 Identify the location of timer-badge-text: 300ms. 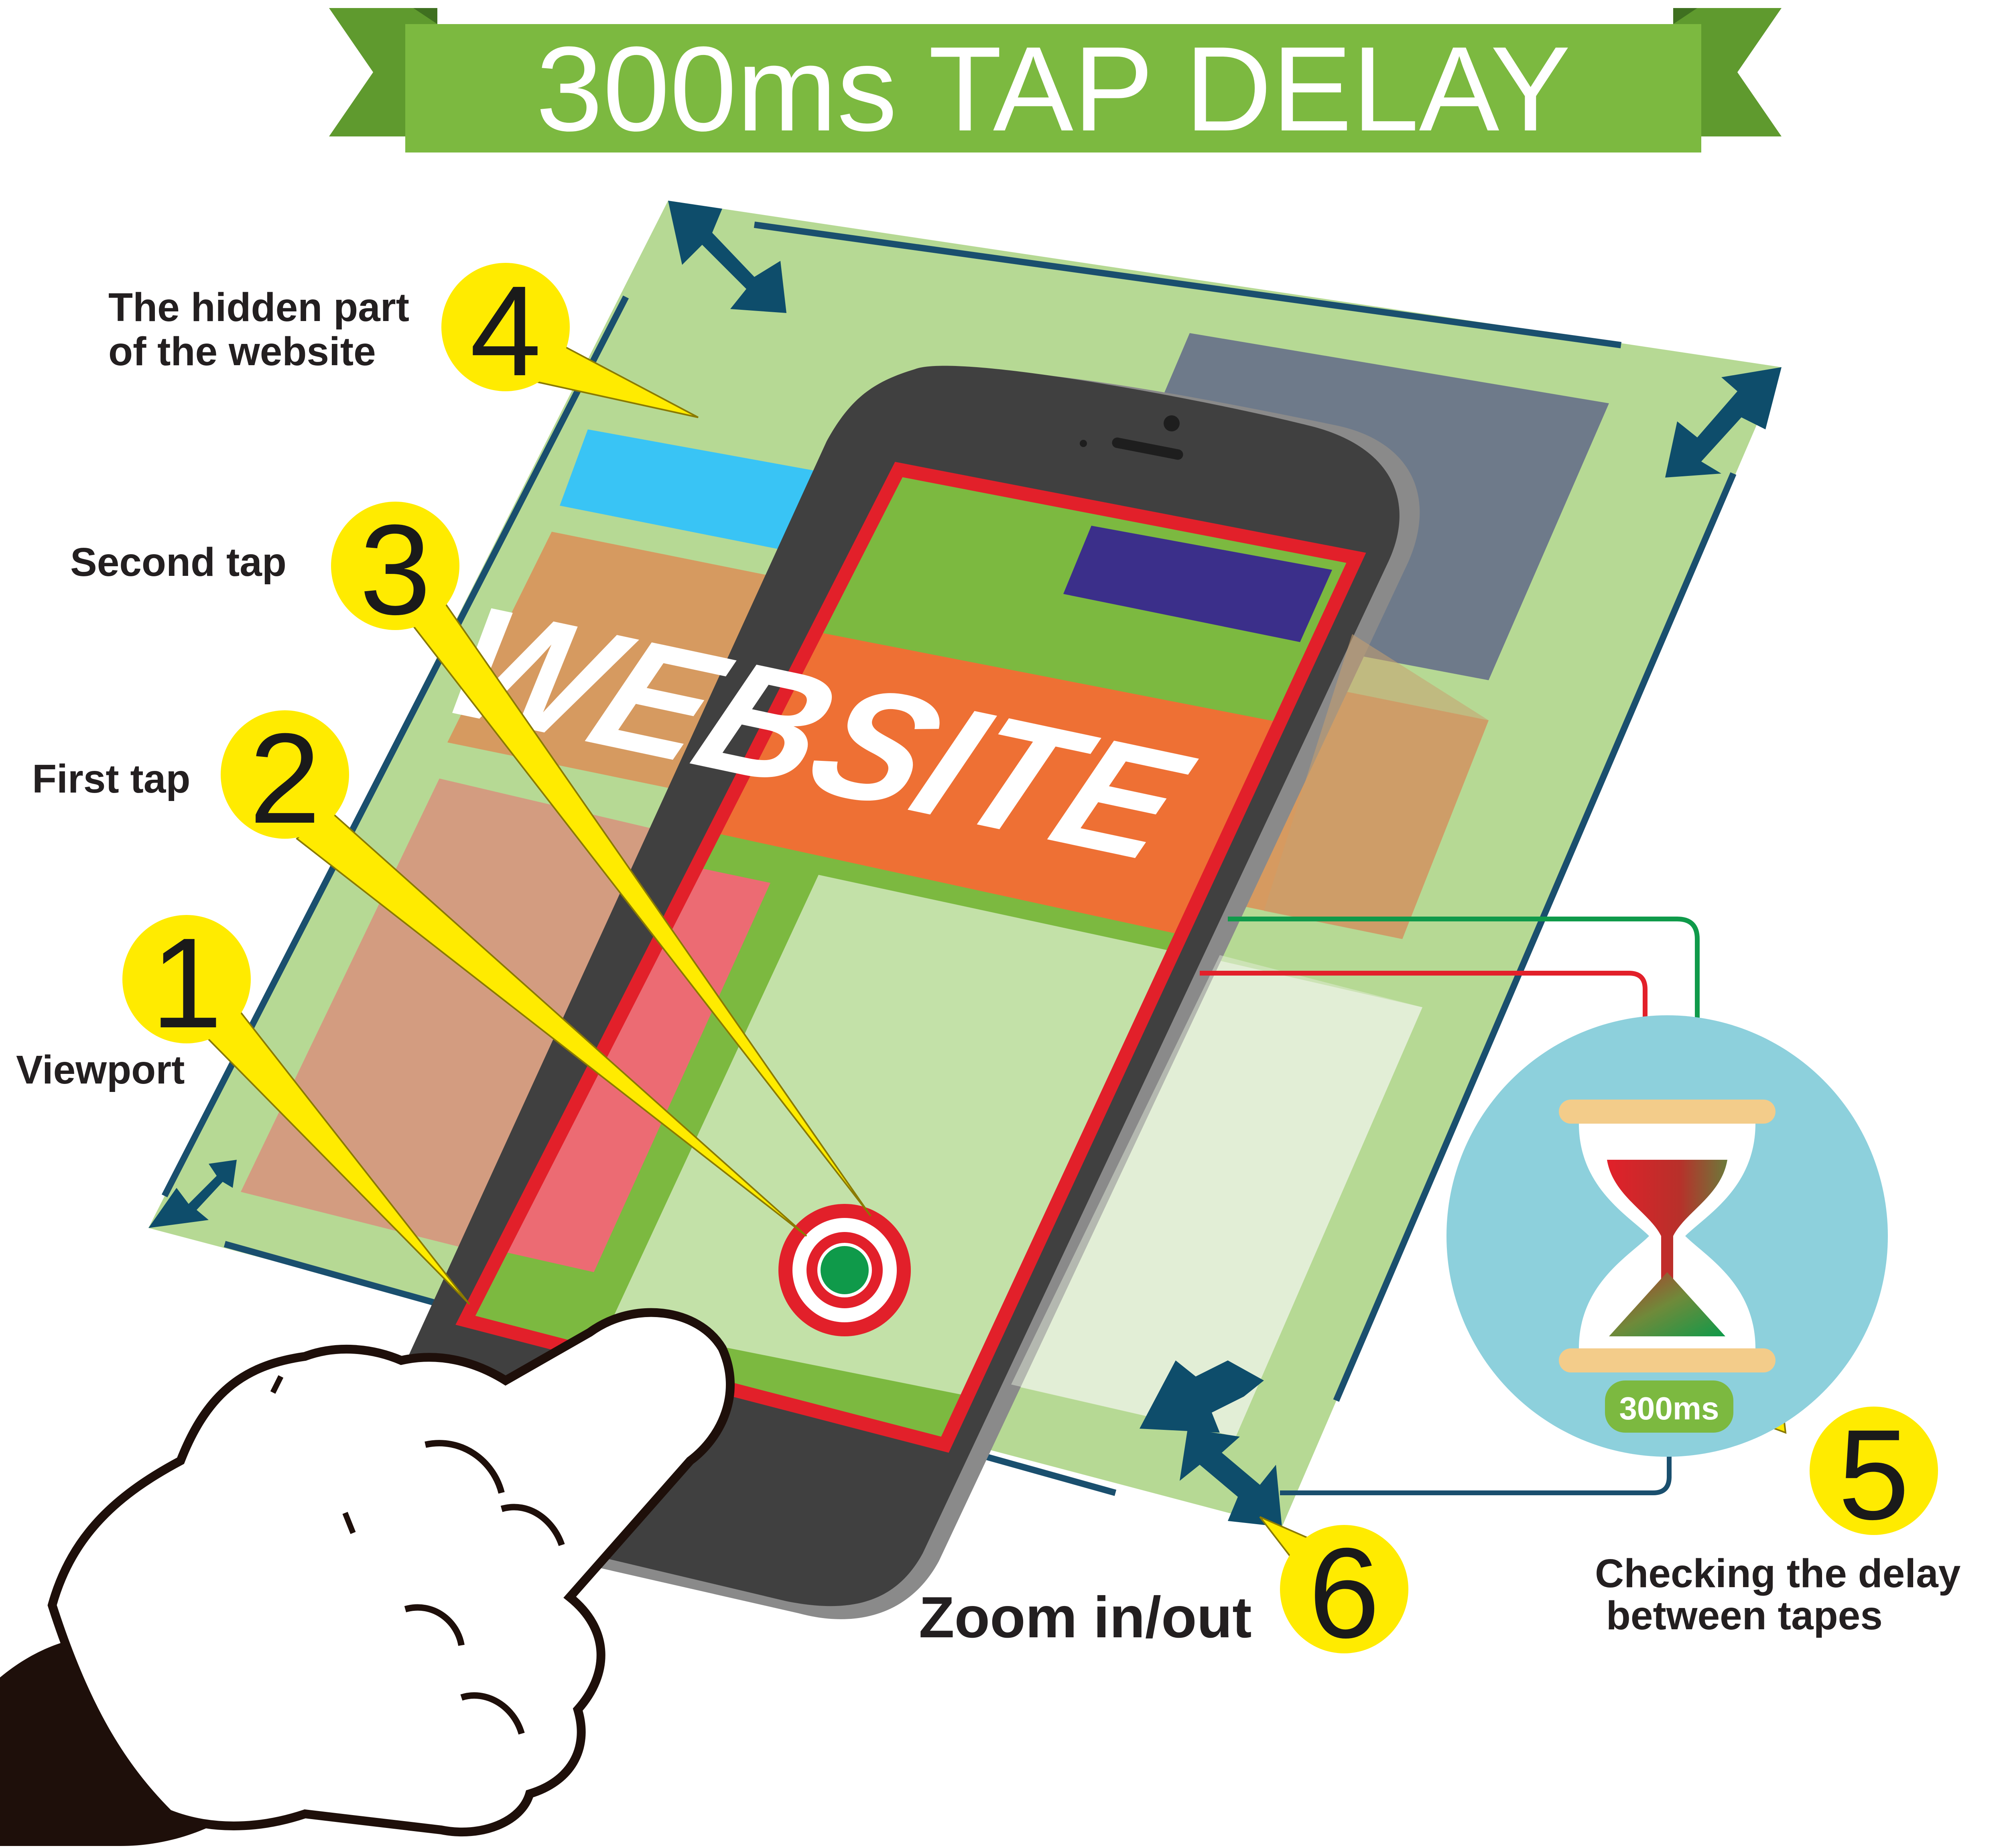
(1669, 1408).